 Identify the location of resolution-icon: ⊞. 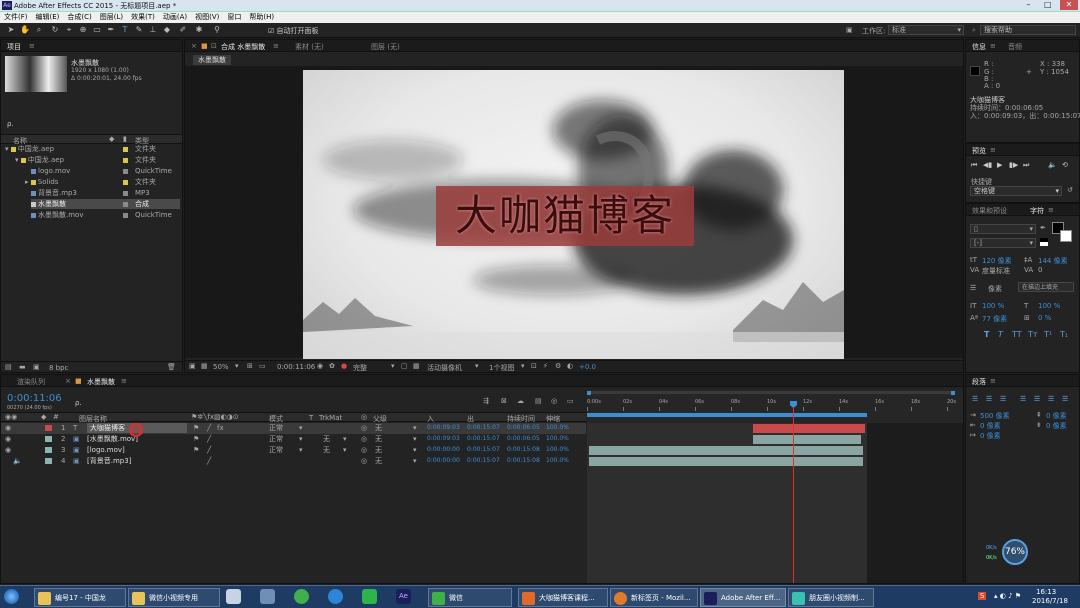
(250, 366).